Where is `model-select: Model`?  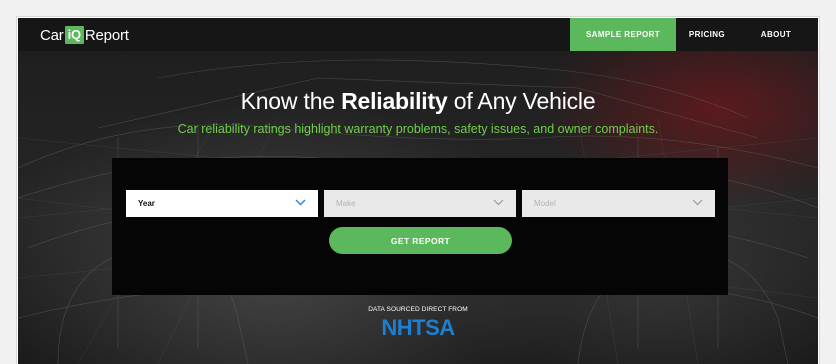
model-select: Model is located at coordinates (618, 203).